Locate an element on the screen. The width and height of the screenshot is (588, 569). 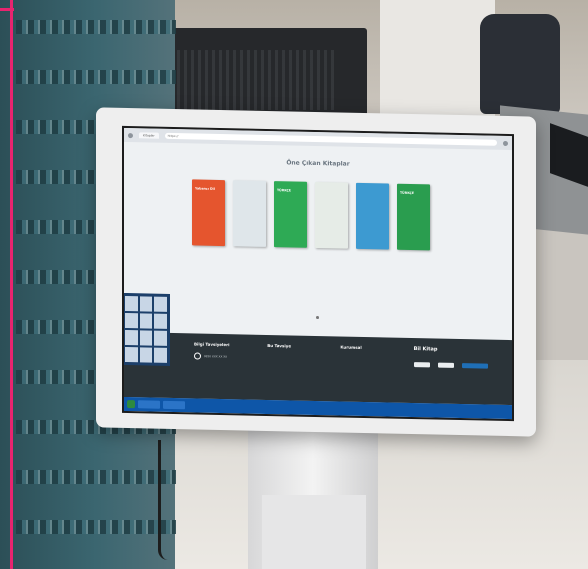
section-title: Öne Çıkan Kitaplar is located at coordinates (318, 163).